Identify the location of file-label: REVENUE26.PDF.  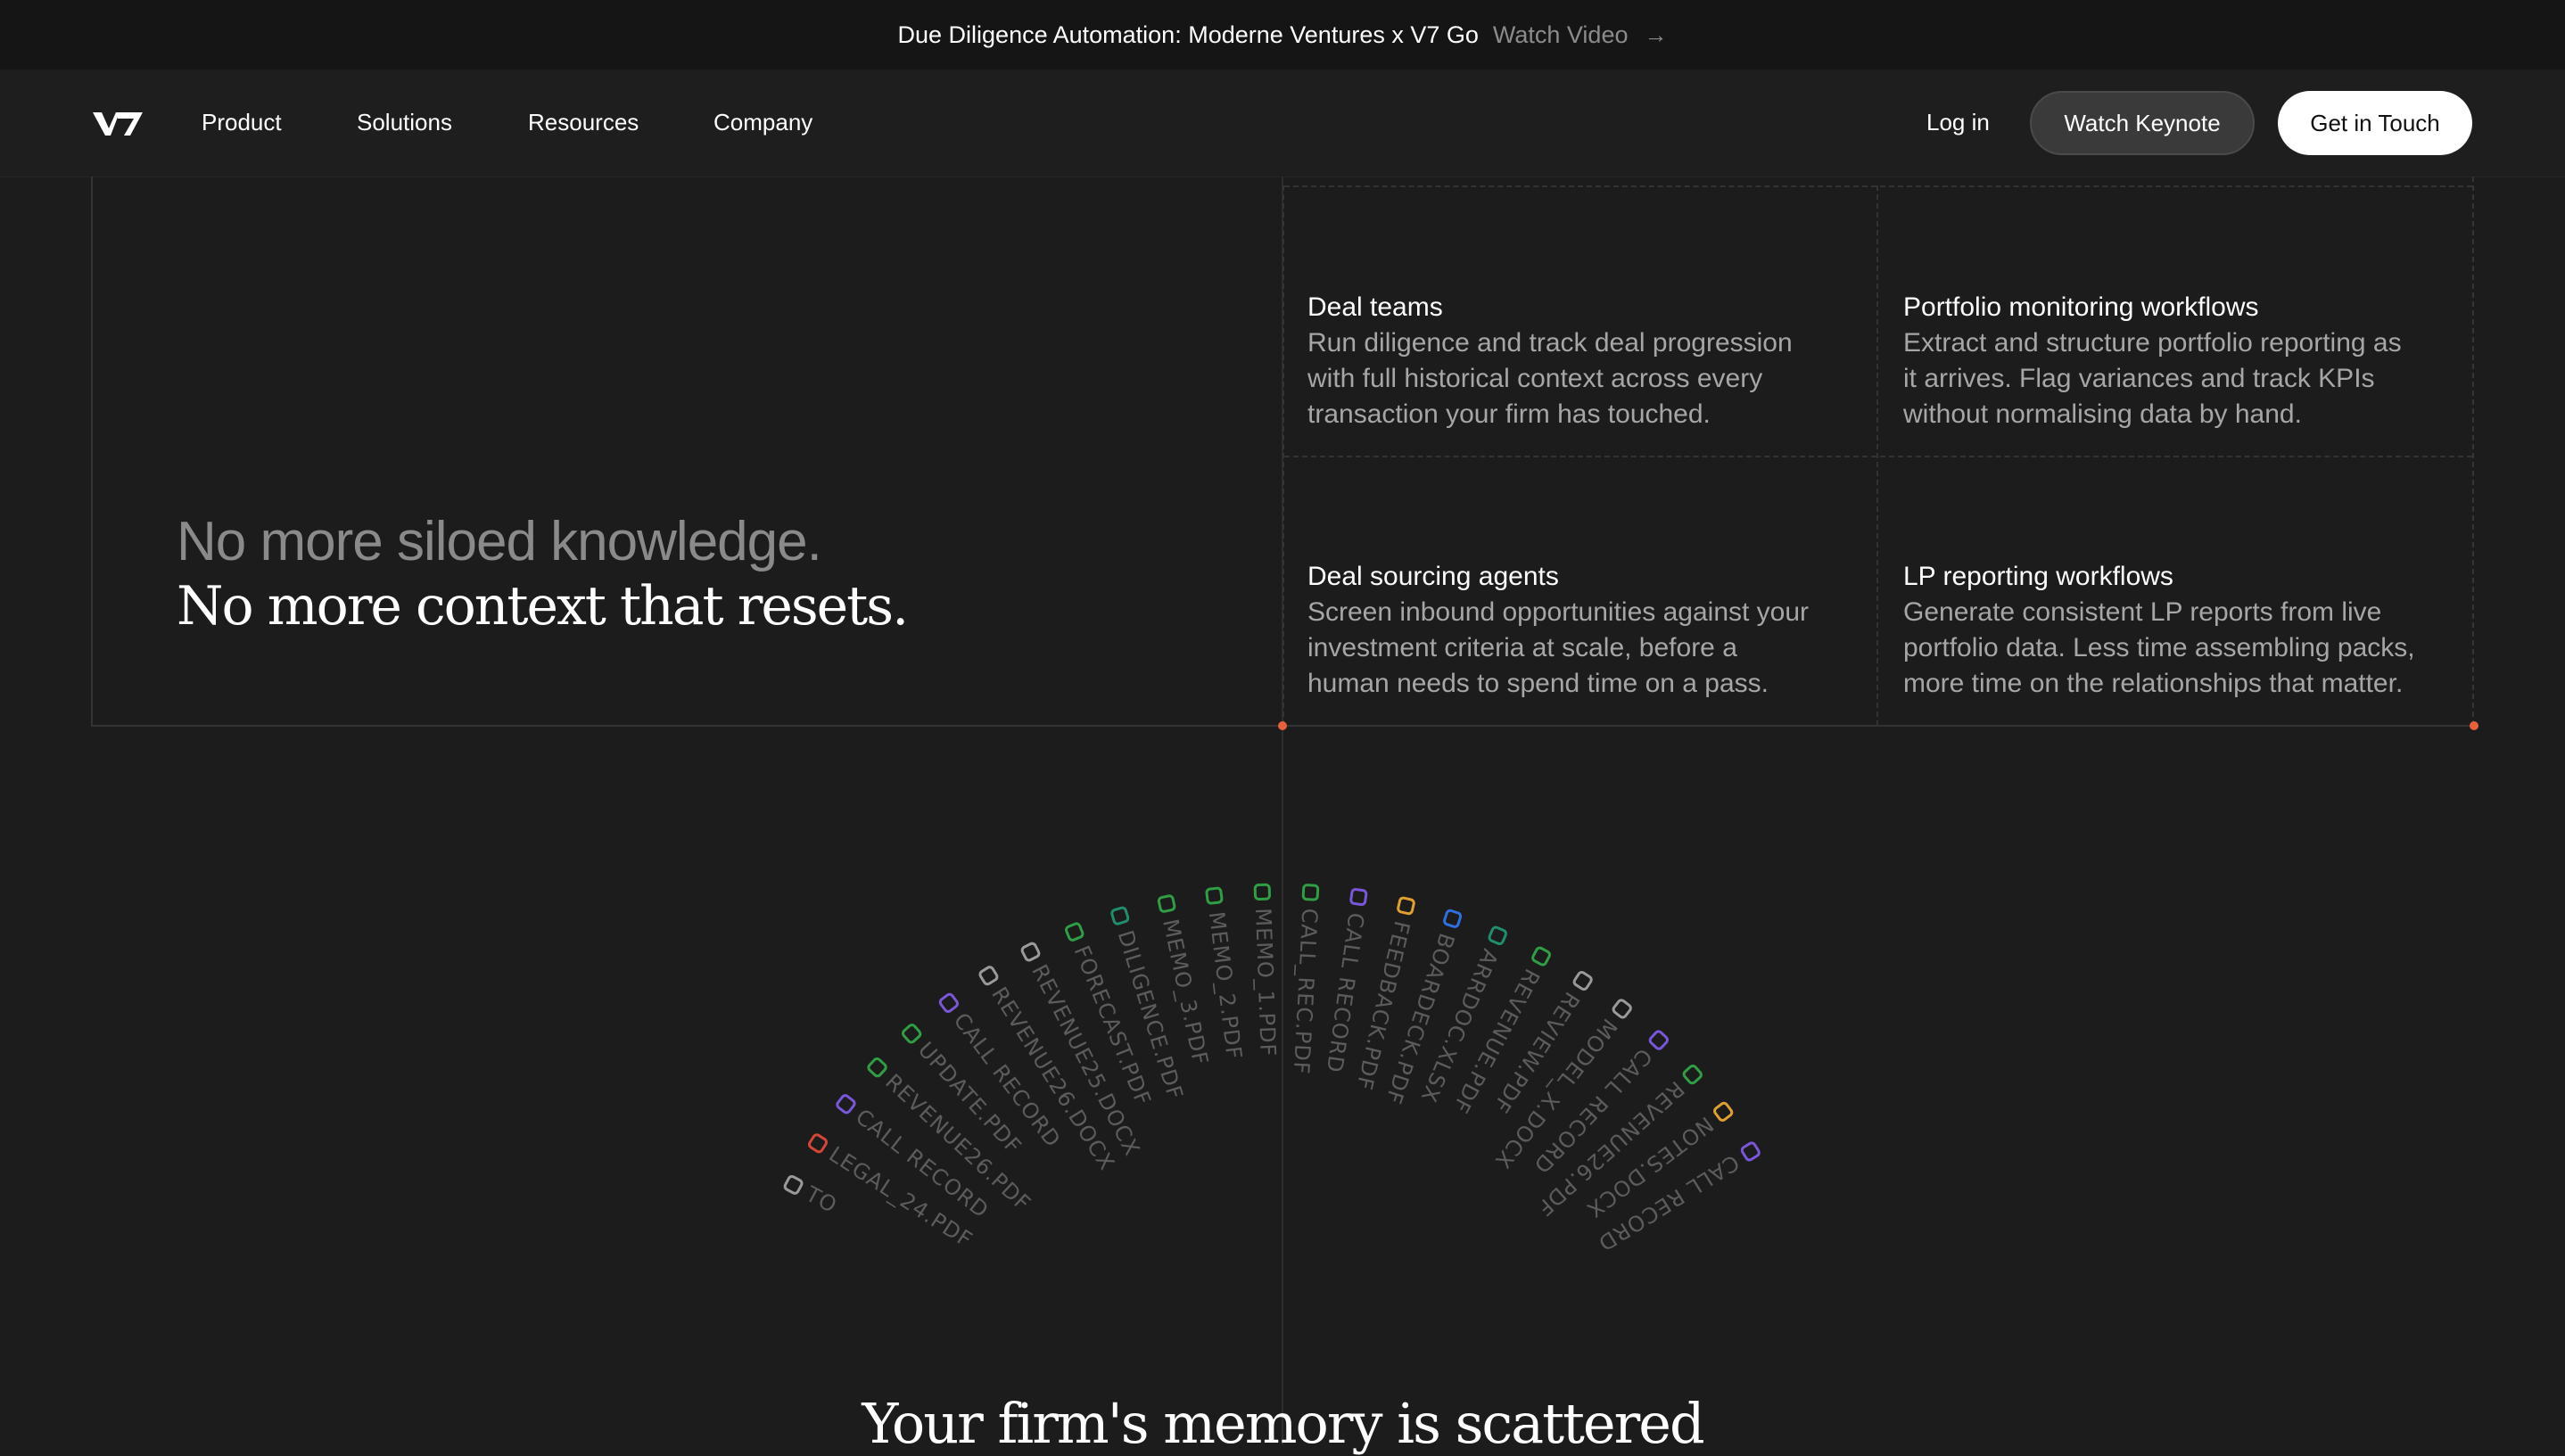
(957, 1142).